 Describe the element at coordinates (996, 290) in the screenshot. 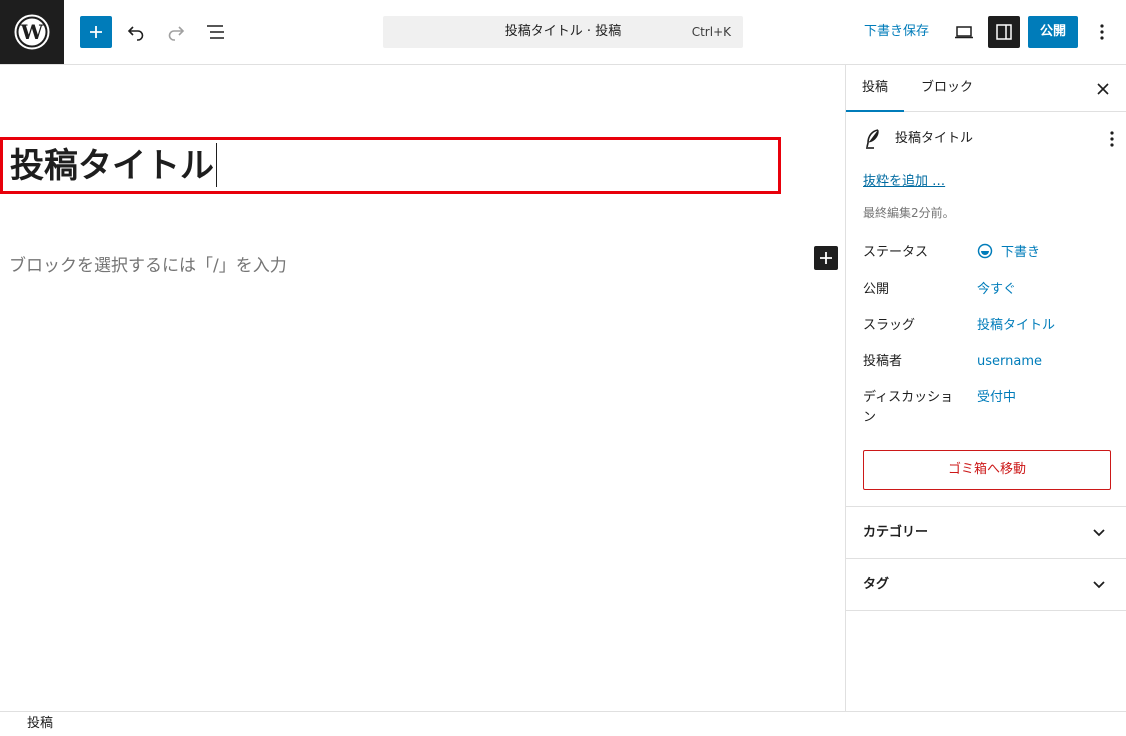

I see `publish-value-button: 今すぐ` at that location.